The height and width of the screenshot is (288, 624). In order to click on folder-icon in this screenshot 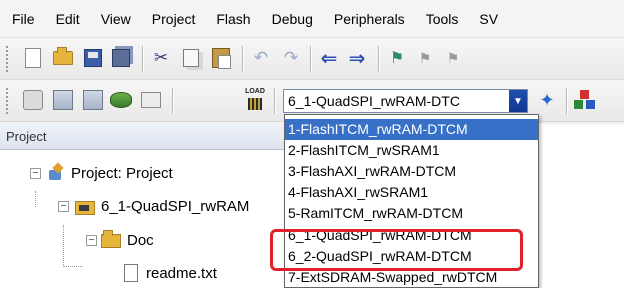, I will do `click(111, 238)`.